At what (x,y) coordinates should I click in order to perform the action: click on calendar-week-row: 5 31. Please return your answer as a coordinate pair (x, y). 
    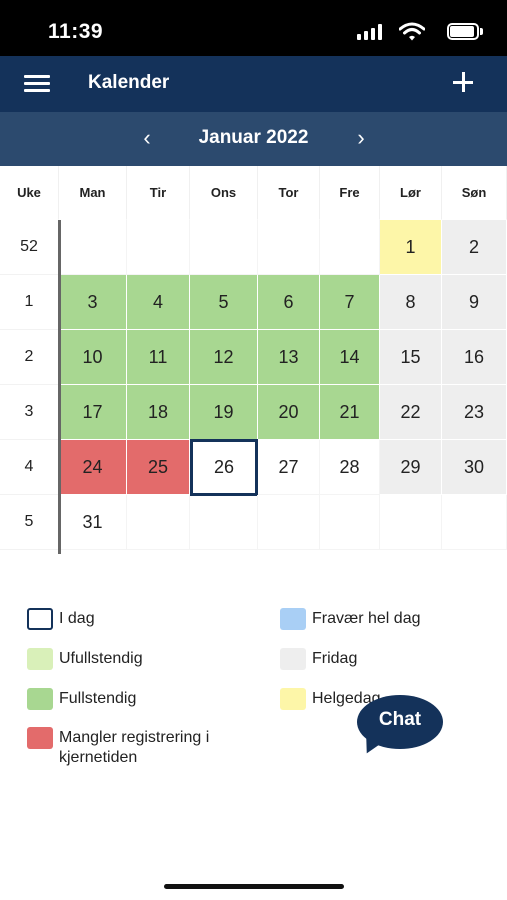
    Looking at the image, I should click on (253, 522).